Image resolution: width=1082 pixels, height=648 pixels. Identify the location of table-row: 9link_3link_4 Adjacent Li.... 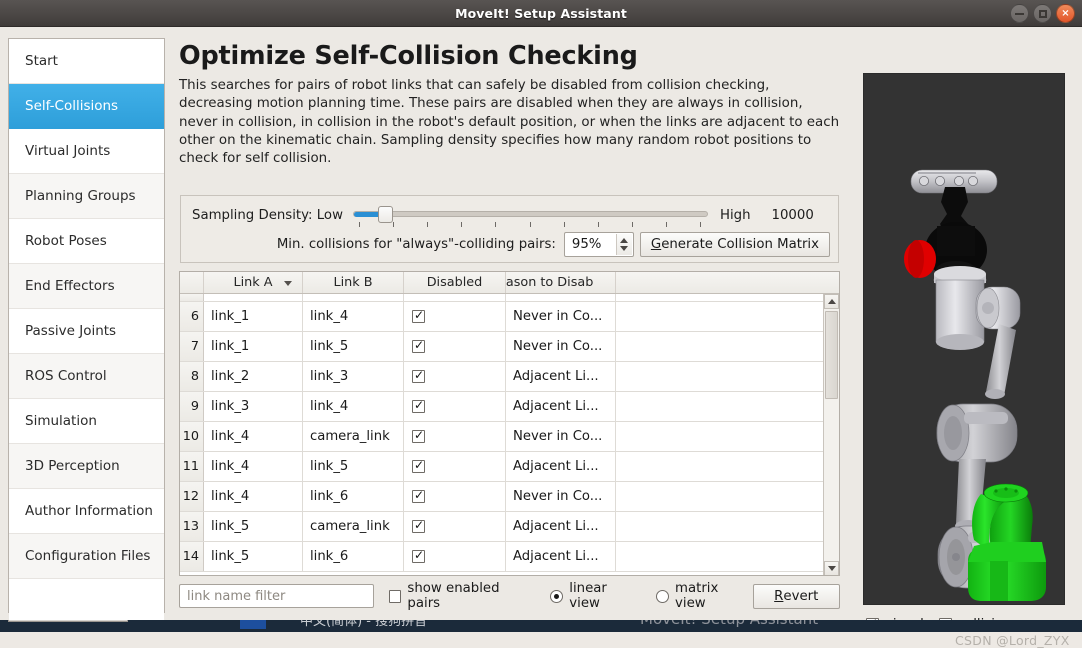
(502, 407).